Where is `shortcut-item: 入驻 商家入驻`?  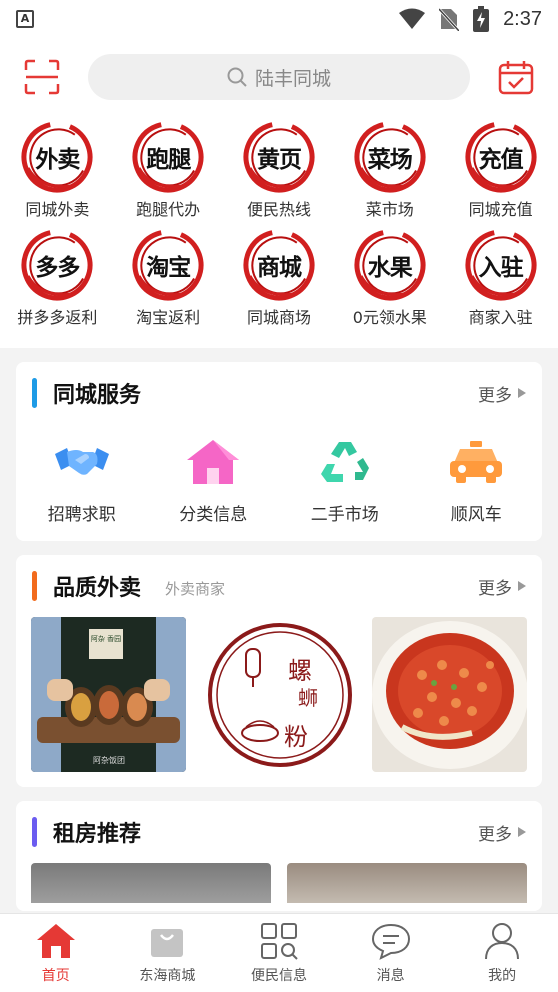
shortcut-item: 入驻 商家入驻 is located at coordinates (501, 278).